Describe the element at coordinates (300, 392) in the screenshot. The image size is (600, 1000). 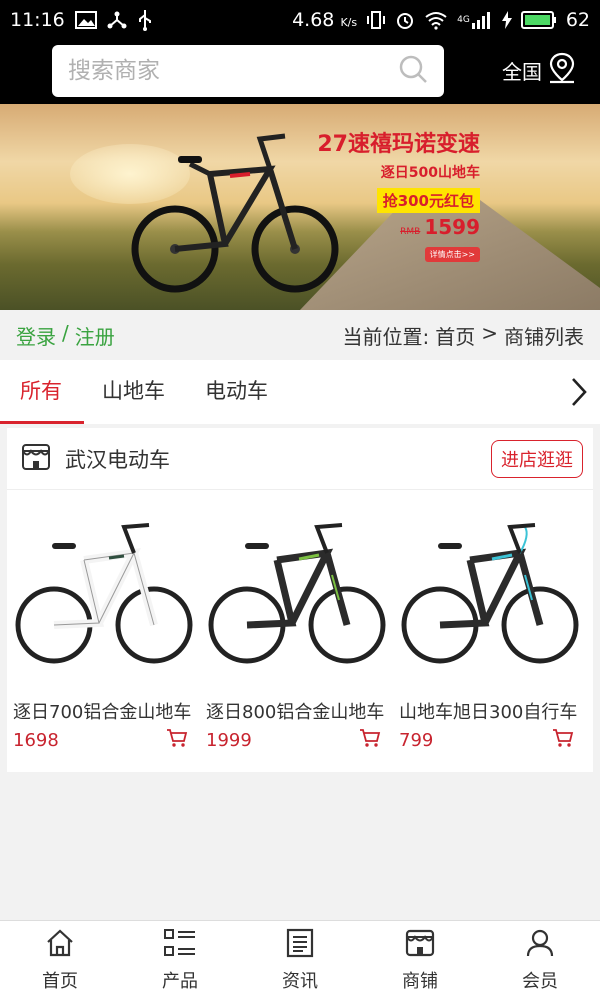
I see `category-tabs: 所有 山地车 电动车` at that location.